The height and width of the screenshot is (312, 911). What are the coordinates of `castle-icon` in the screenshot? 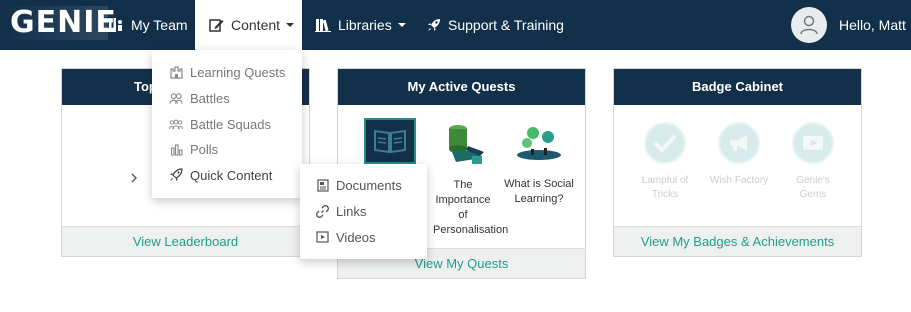 It's located at (176, 72).